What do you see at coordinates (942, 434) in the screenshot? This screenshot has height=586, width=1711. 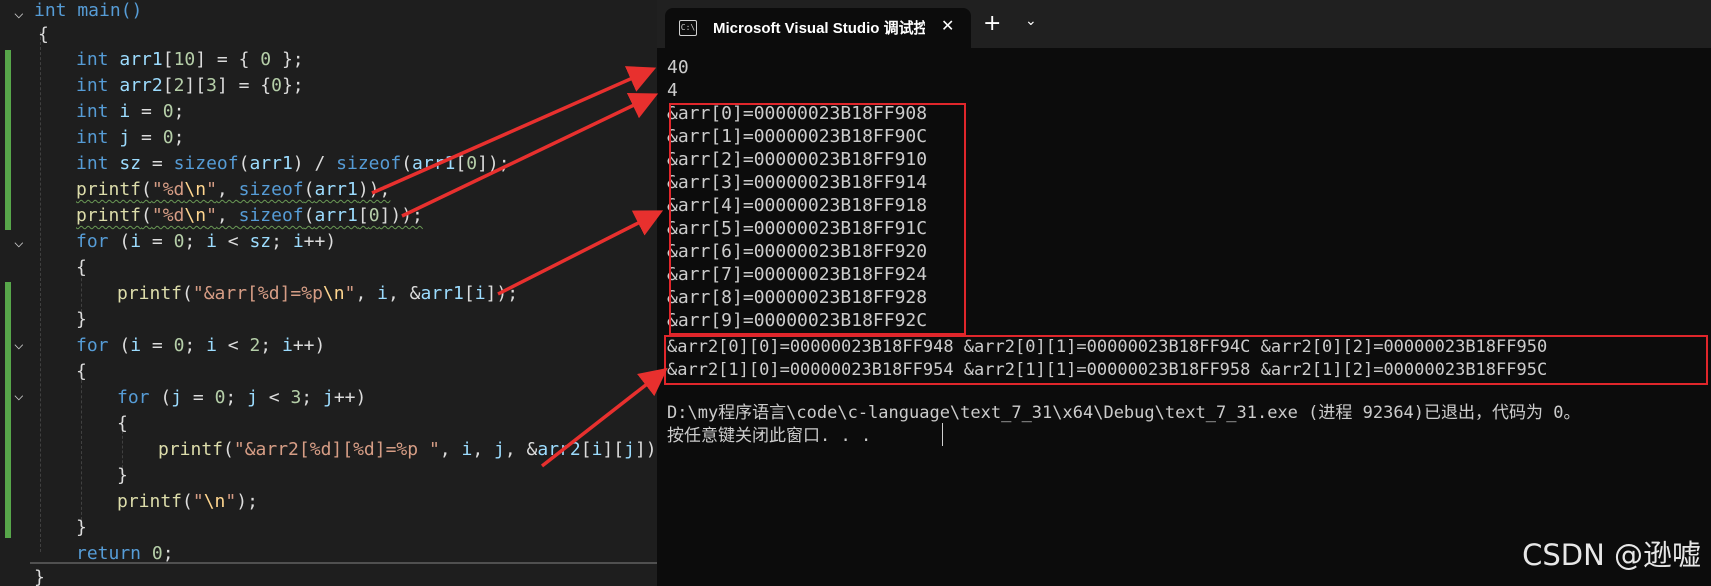 I see `text-cursor` at bounding box center [942, 434].